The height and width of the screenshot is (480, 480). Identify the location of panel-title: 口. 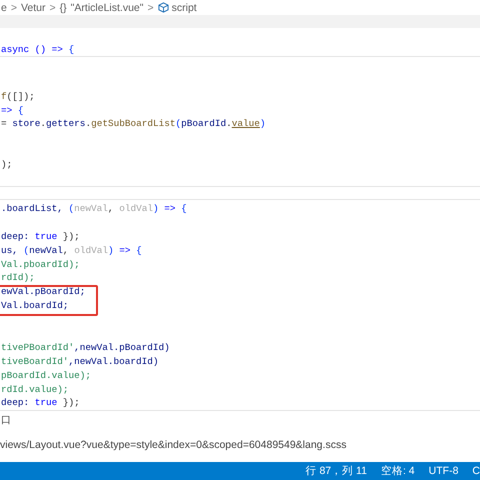
(6, 421).